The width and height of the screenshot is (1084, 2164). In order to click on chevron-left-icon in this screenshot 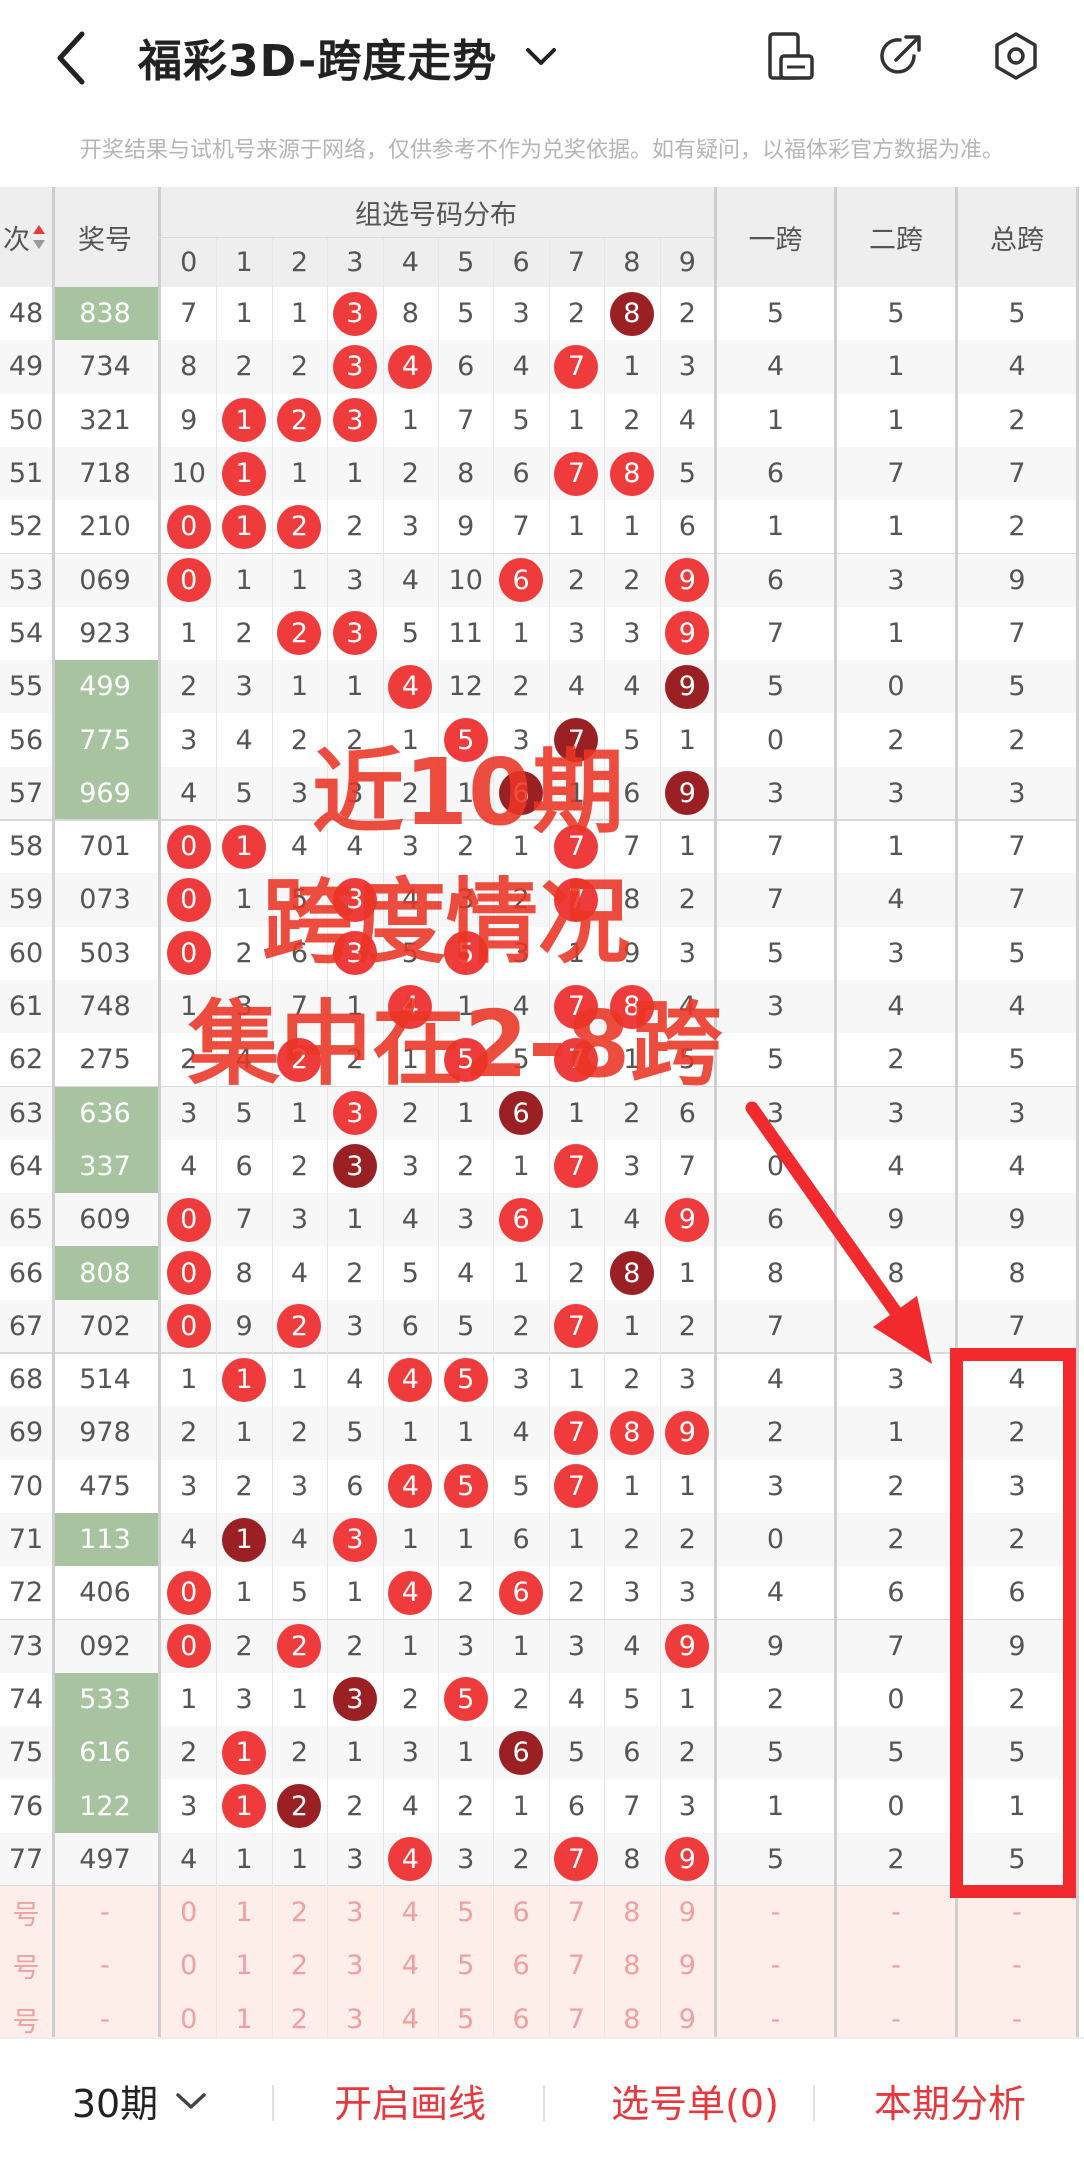, I will do `click(73, 58)`.